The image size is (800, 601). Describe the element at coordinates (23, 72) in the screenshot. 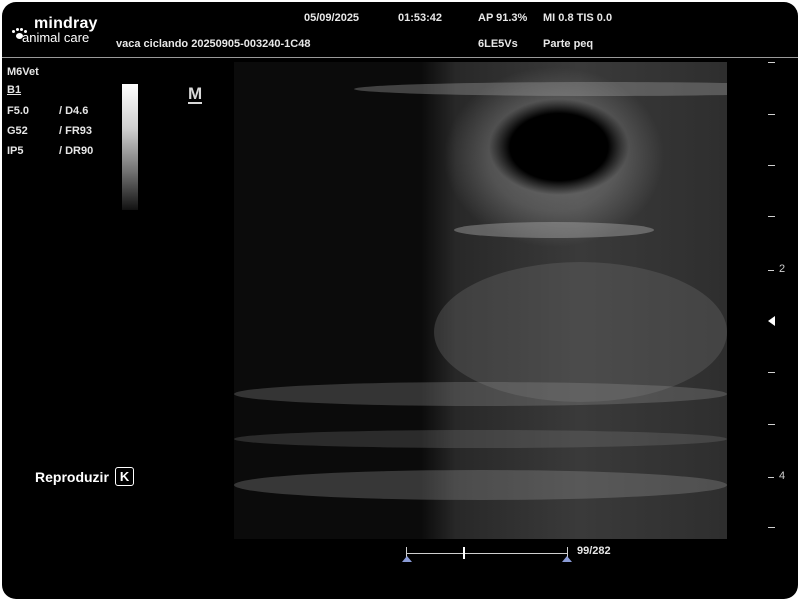

I see `device-model: M6Vet` at that location.